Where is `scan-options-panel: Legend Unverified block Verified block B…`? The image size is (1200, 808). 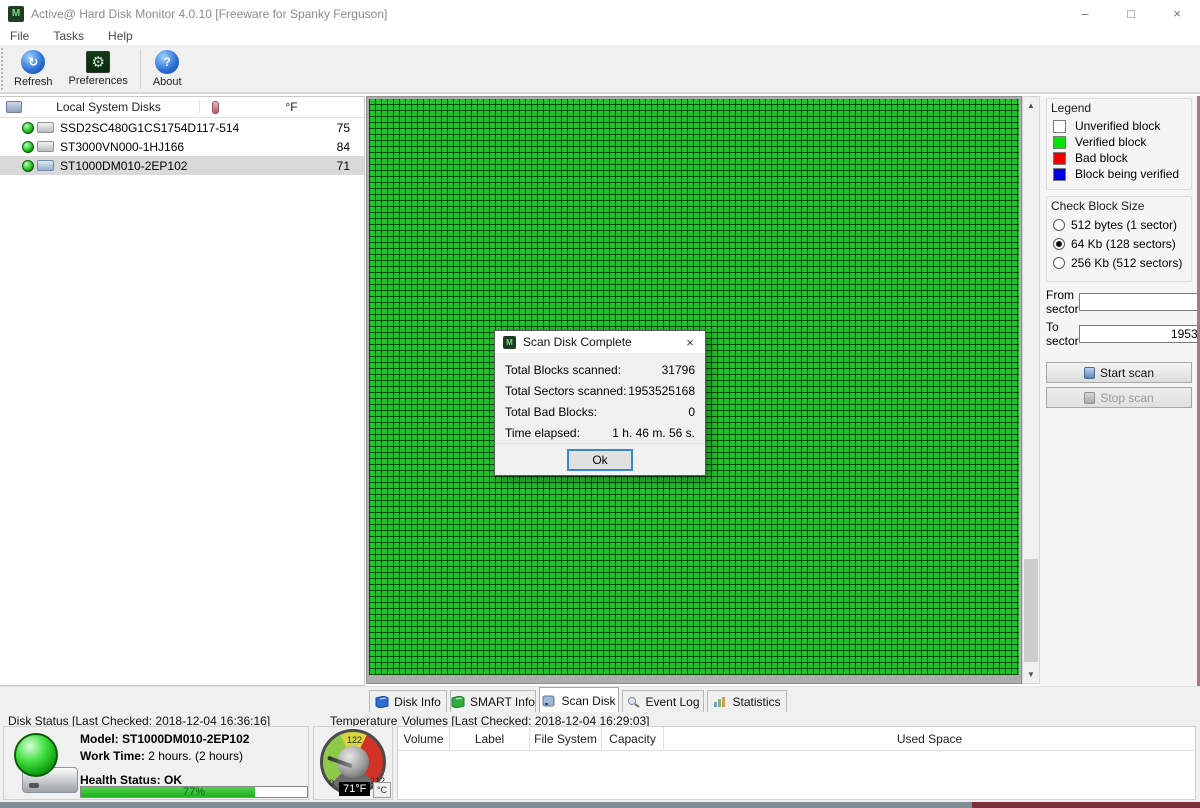 scan-options-panel: Legend Unverified block Verified block B… is located at coordinates (1120, 391).